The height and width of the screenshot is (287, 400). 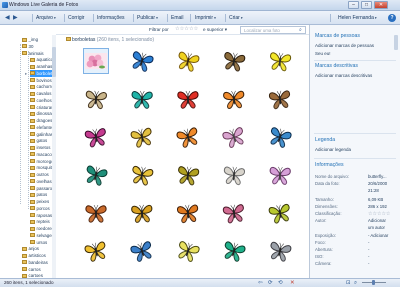 What do you see at coordinates (353, 5) in the screenshot?
I see `minimize-button: –` at bounding box center [353, 5].